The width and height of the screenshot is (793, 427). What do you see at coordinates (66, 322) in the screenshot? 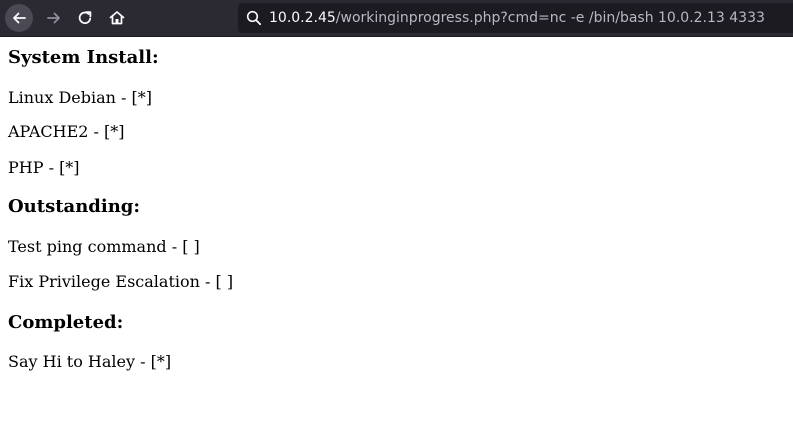
I see `section-heading-completed: Completed:` at bounding box center [66, 322].